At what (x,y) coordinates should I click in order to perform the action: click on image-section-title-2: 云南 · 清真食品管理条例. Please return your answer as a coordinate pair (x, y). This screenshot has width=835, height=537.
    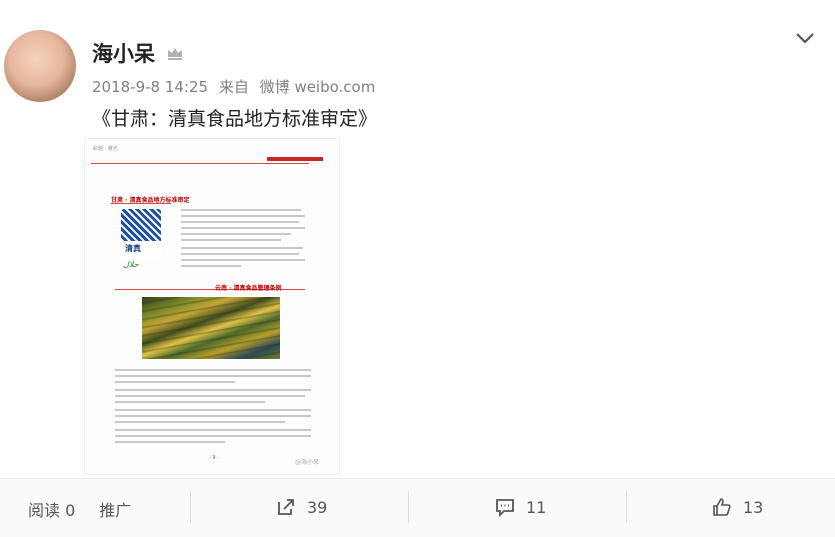
    Looking at the image, I should click on (248, 288).